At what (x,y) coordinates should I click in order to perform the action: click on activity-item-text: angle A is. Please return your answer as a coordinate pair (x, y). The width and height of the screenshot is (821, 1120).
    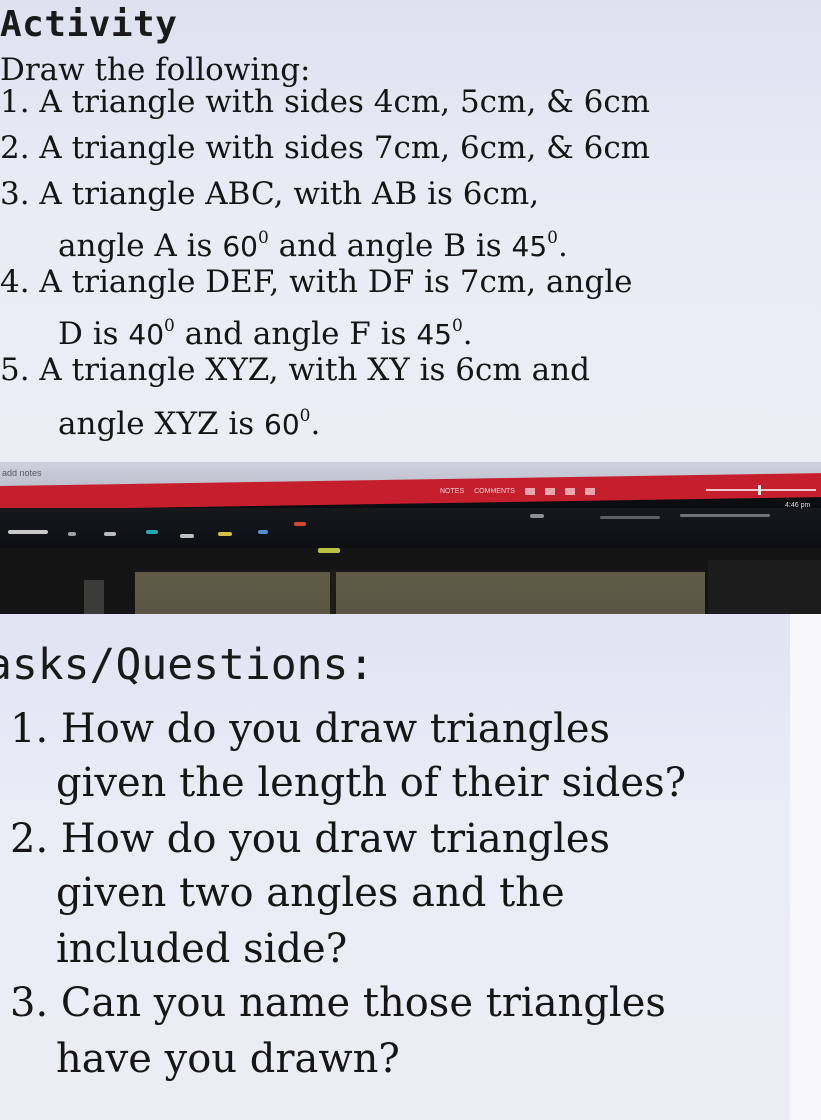
    Looking at the image, I should click on (140, 246).